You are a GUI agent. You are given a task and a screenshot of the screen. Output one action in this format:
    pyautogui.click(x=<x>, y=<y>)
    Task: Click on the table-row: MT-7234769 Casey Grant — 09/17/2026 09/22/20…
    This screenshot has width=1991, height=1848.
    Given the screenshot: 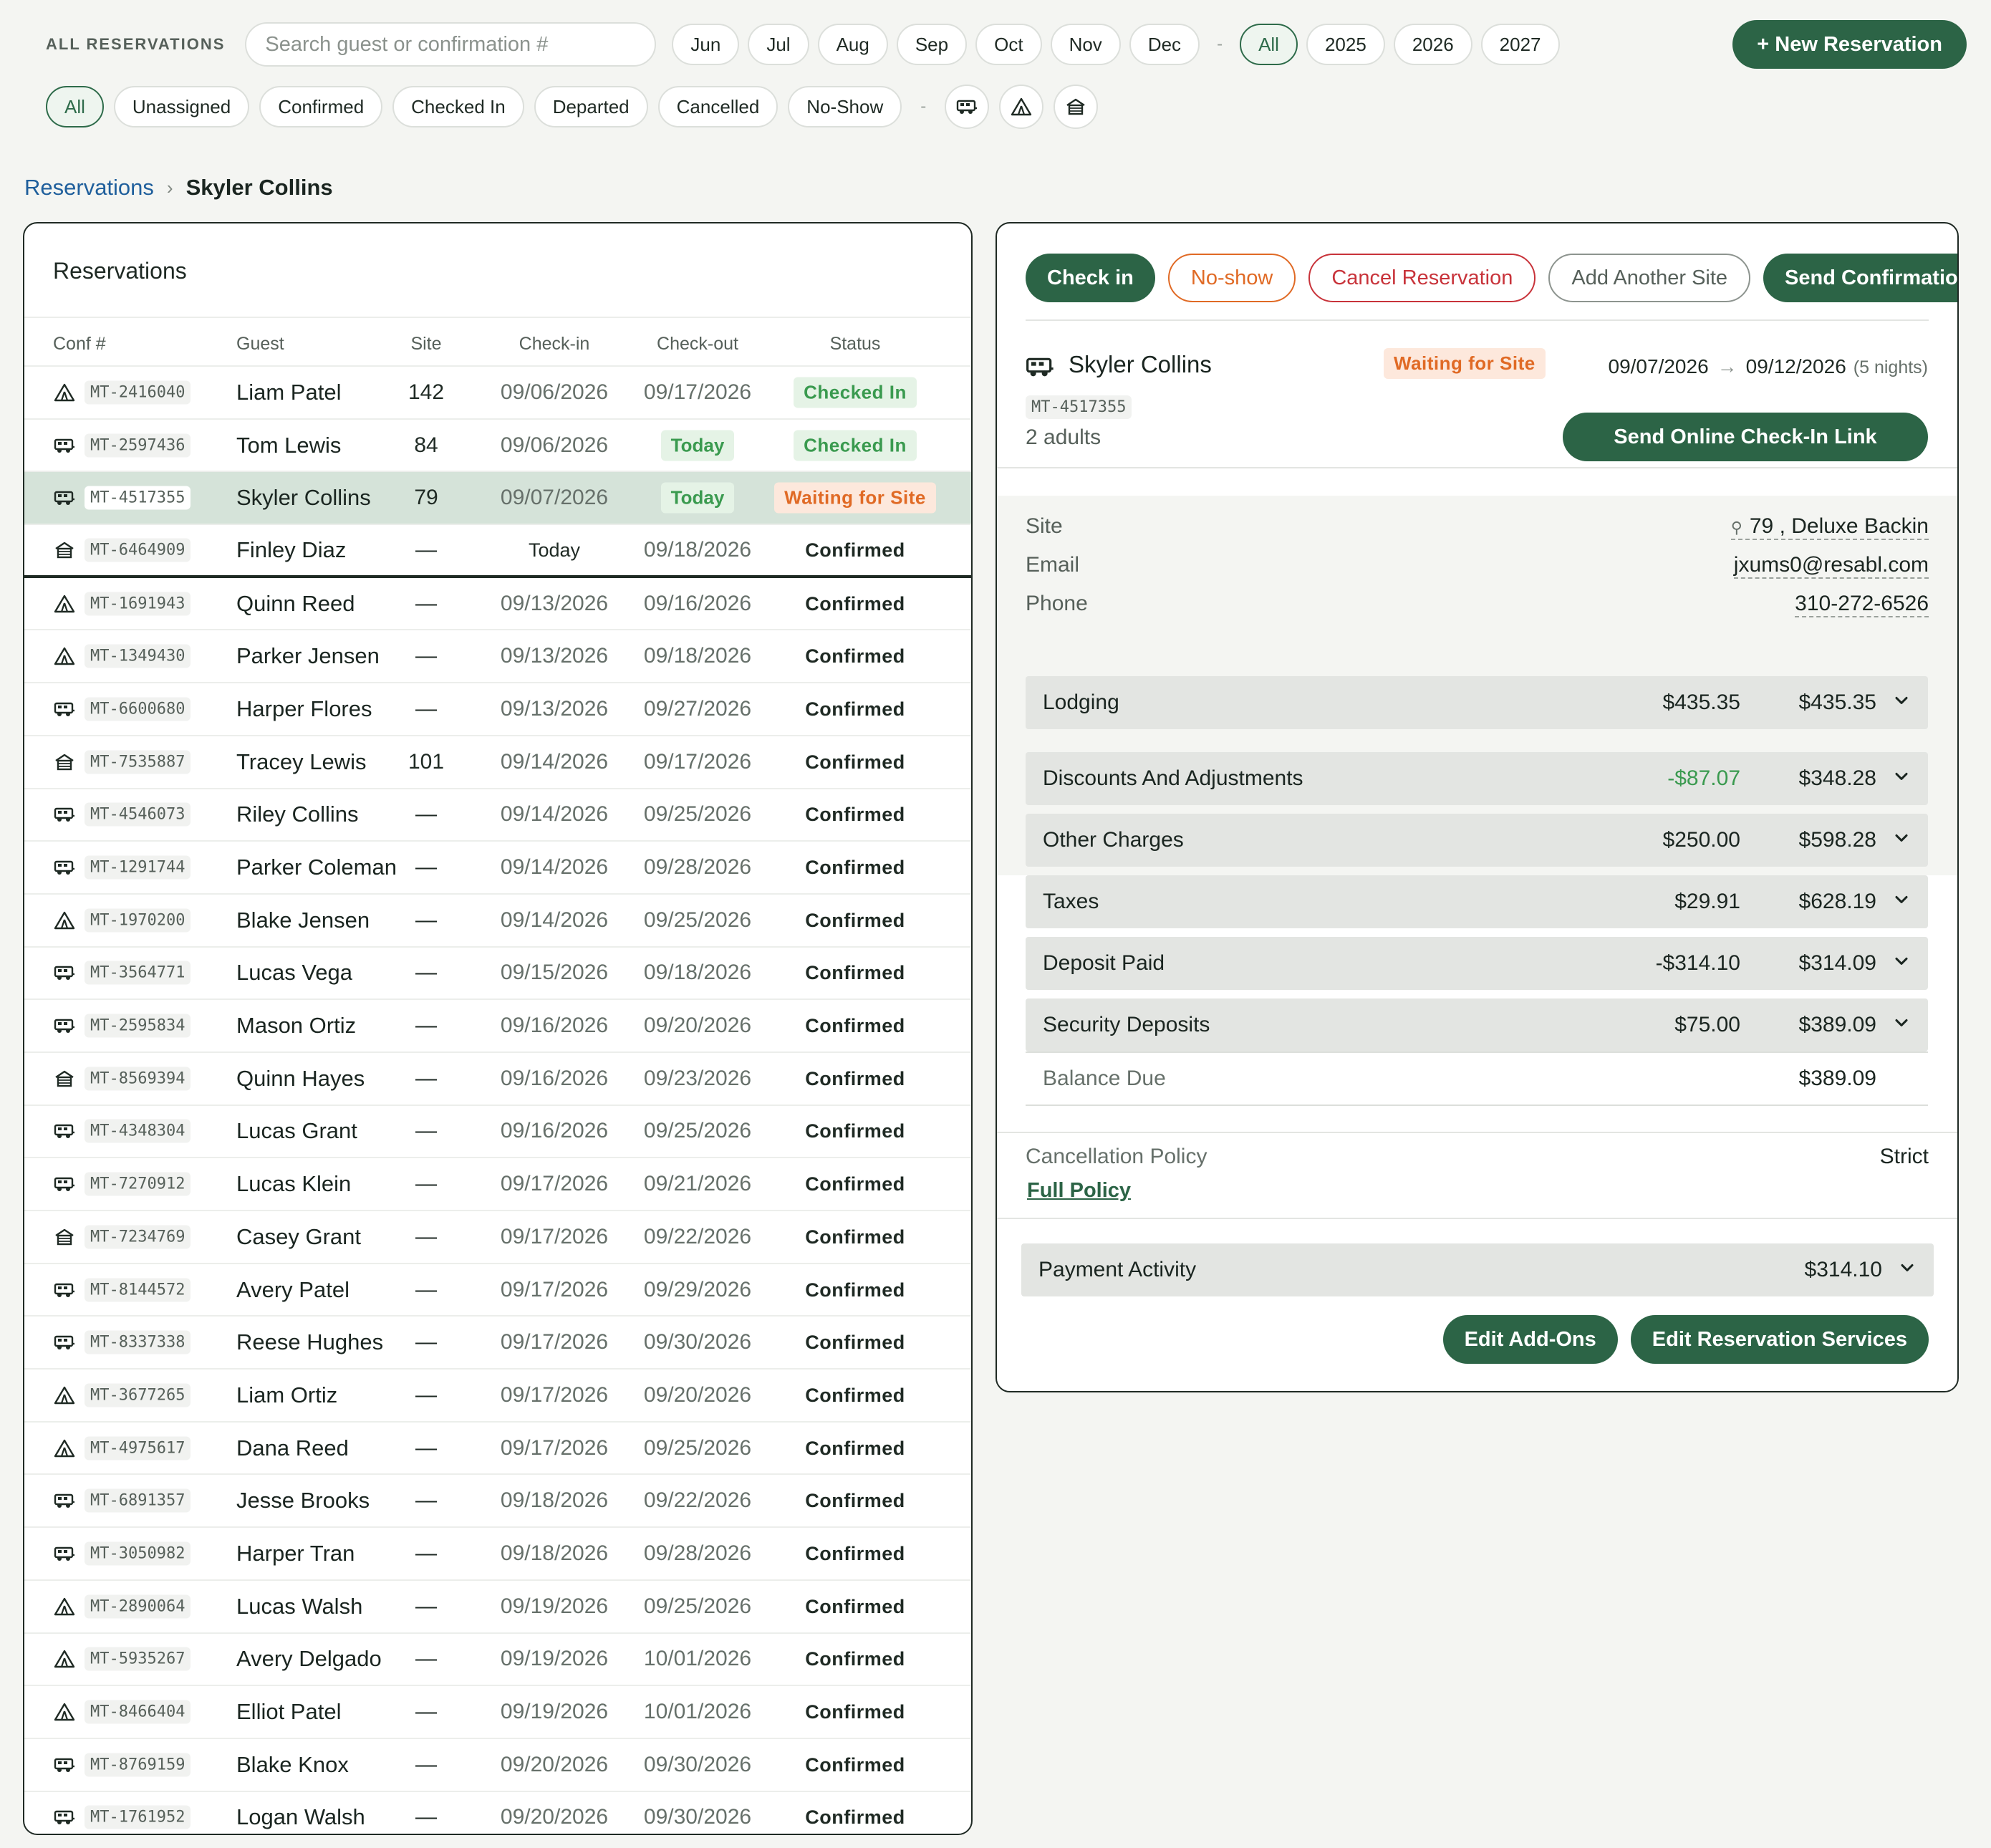 What is the action you would take?
    pyautogui.click(x=497, y=1237)
    